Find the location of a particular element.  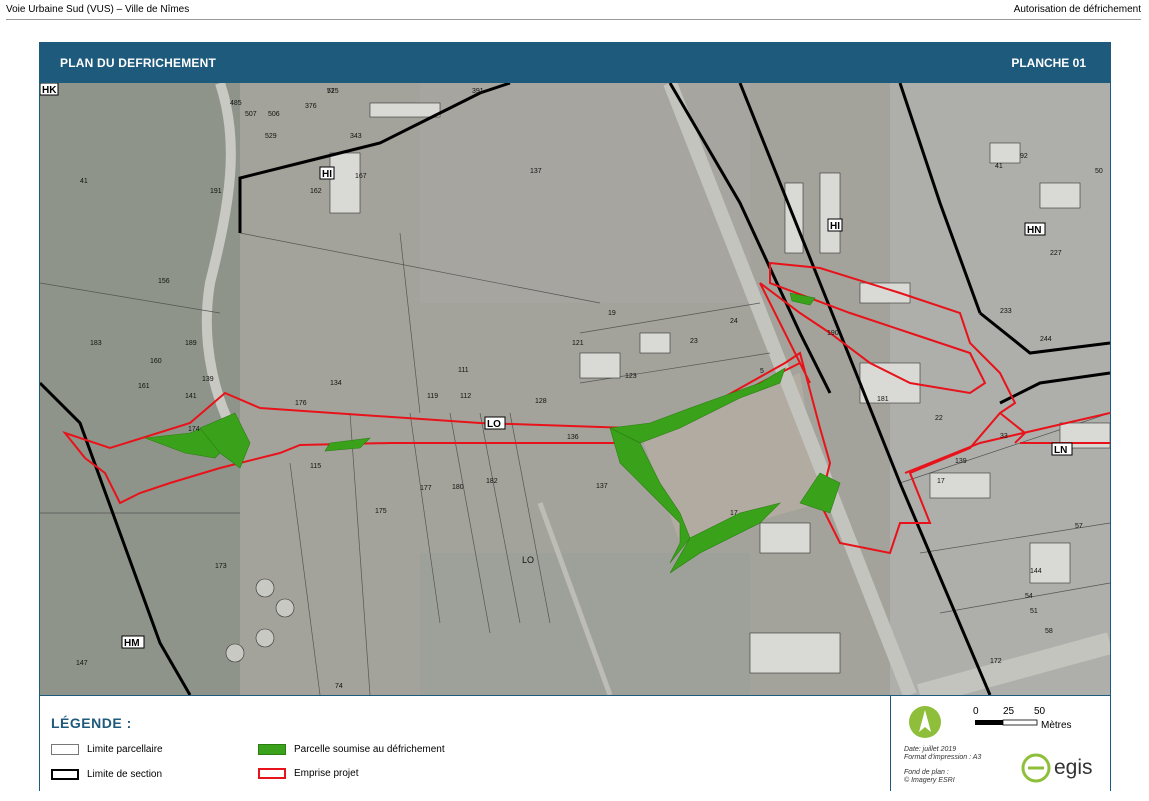

section-label-ln: LN is located at coordinates (1060, 450).